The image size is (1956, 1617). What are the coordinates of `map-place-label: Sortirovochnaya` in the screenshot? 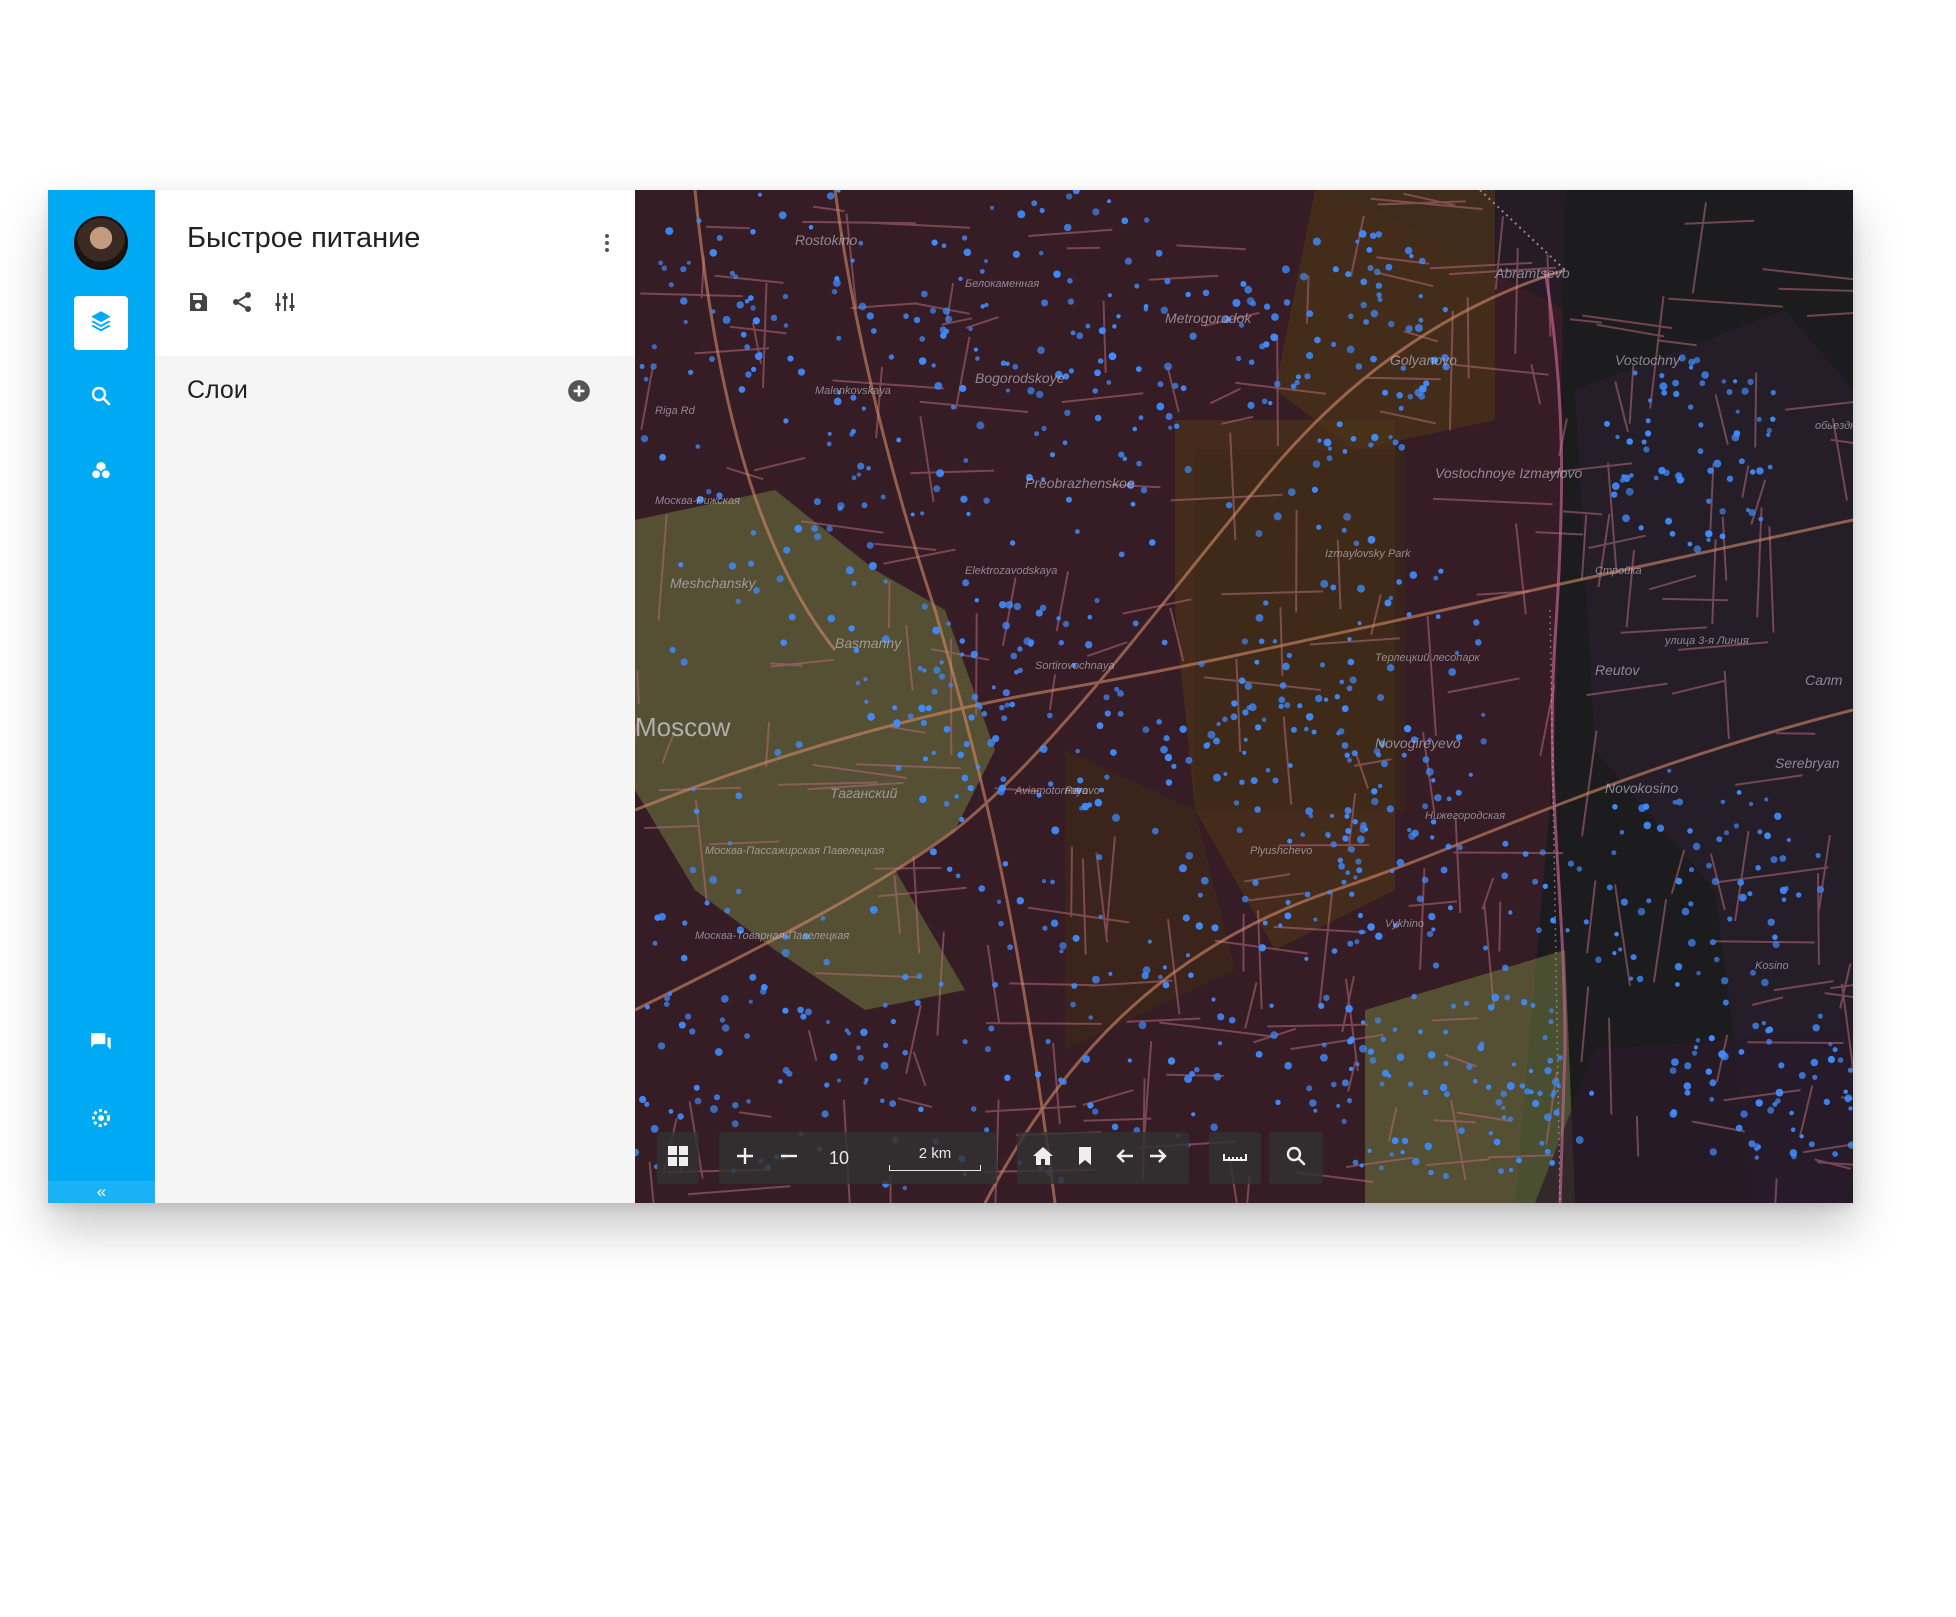 It's located at (1075, 666).